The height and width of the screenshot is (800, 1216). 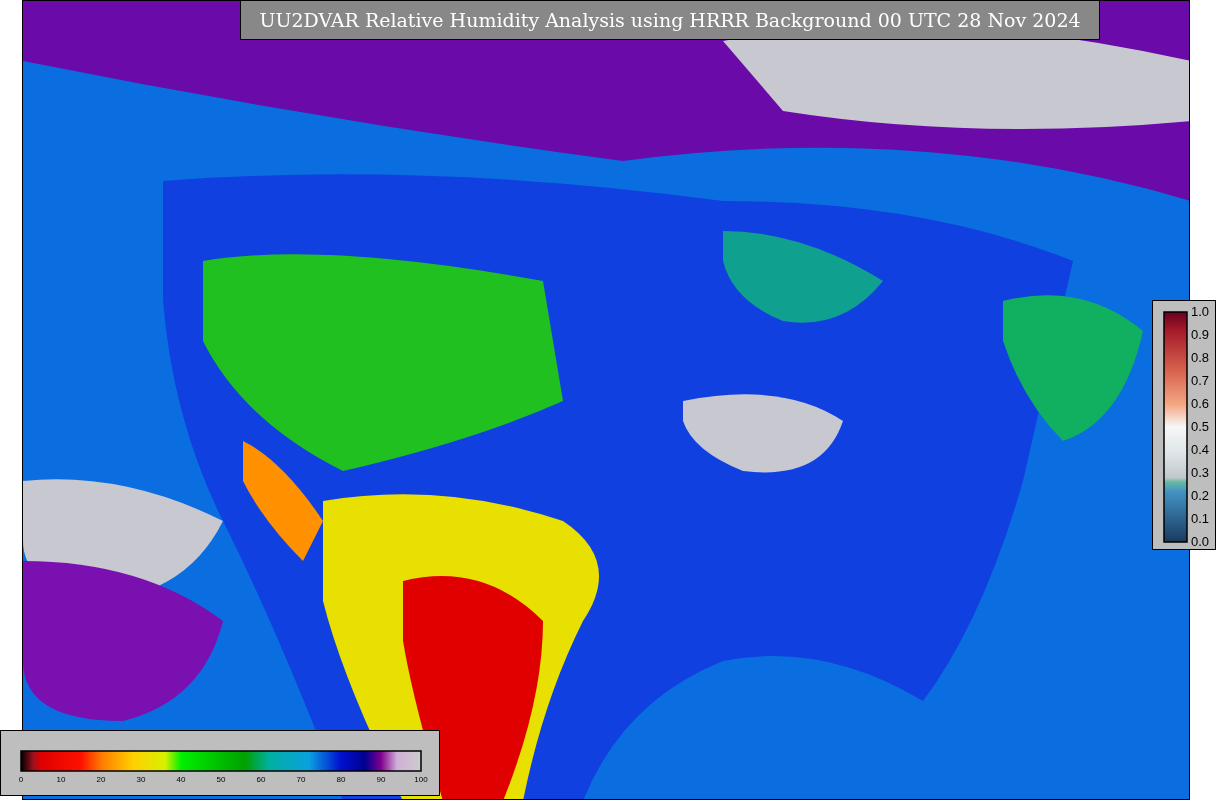 What do you see at coordinates (61, 780) in the screenshot?
I see `scale-label: 10` at bounding box center [61, 780].